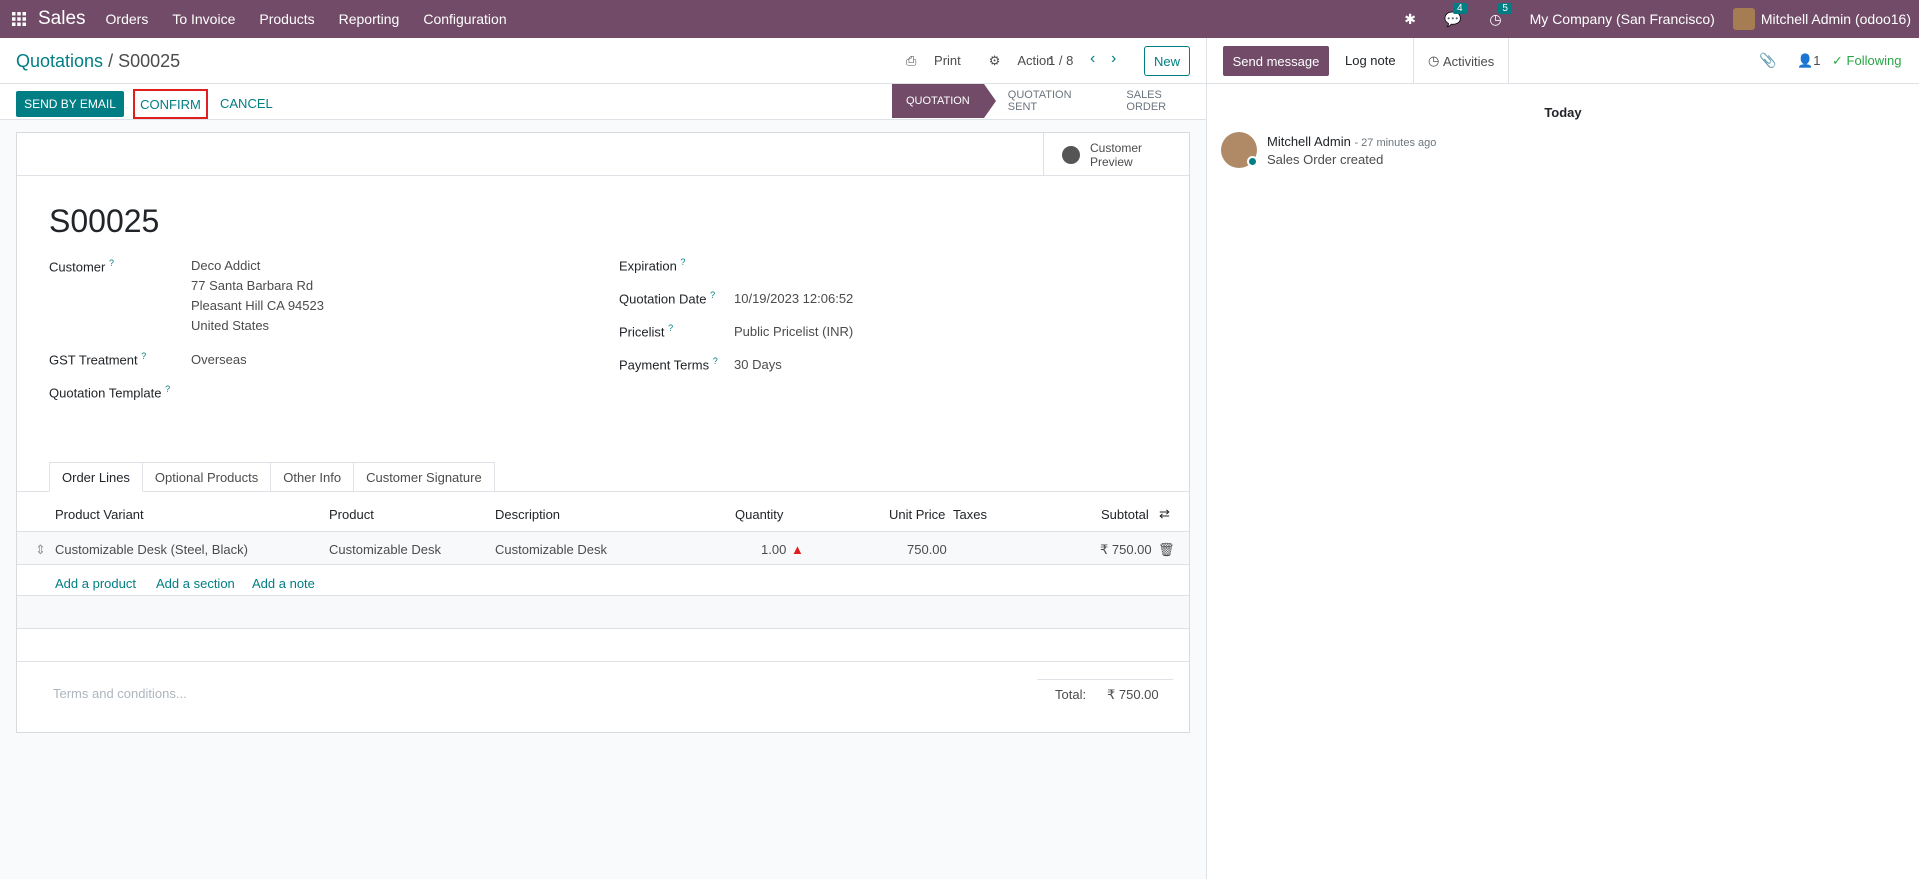 The height and width of the screenshot is (879, 1919). What do you see at coordinates (1154, 101) in the screenshot?
I see `stage-sales-order: SALES ORDER` at bounding box center [1154, 101].